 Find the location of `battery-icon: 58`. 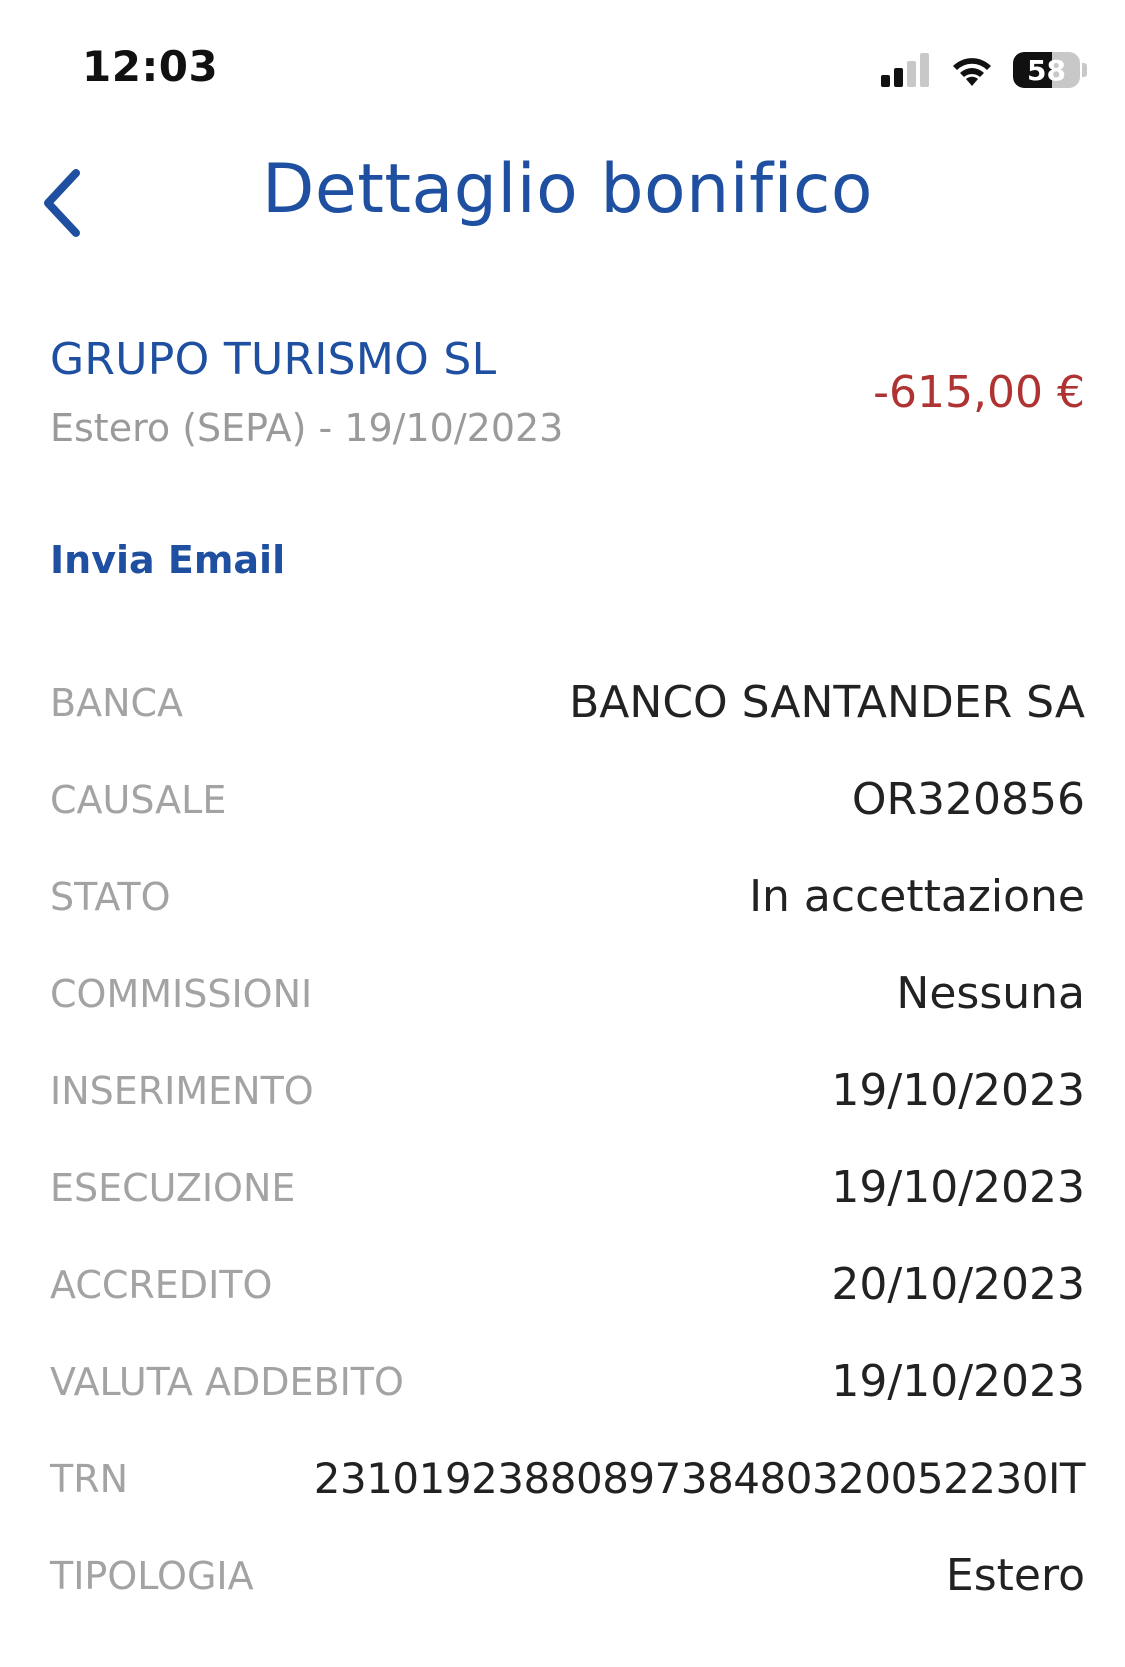

battery-icon: 58 is located at coordinates (1047, 70).